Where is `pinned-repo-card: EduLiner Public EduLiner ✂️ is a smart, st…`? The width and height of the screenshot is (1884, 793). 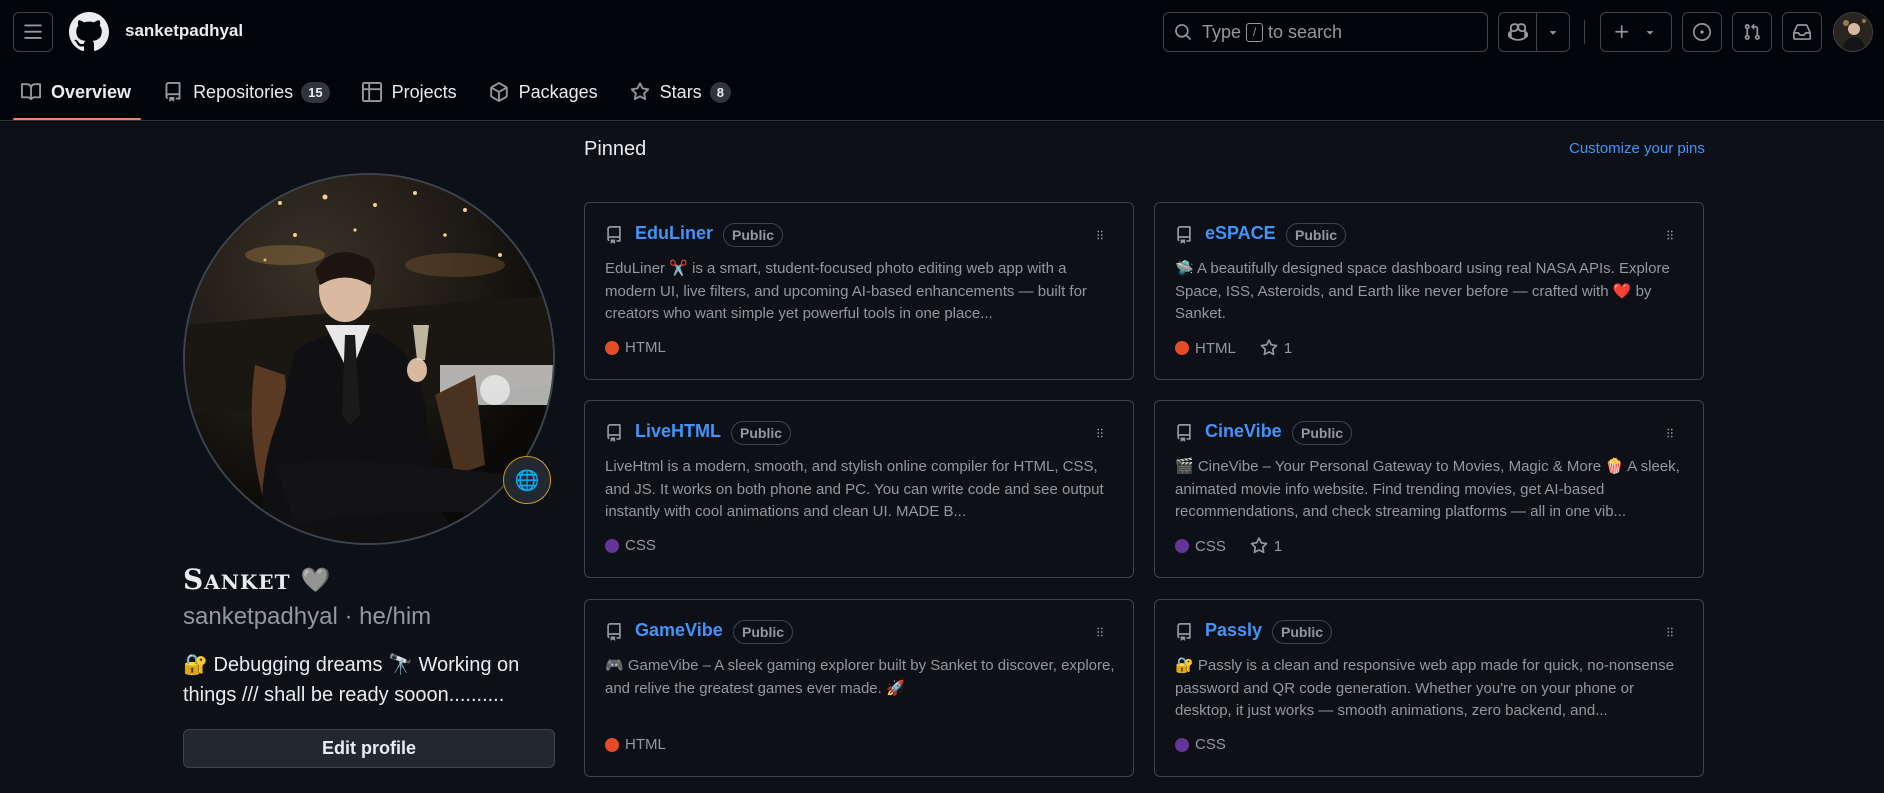
pinned-repo-card: EduLiner Public EduLiner ✂️ is a smart, st… is located at coordinates (859, 291).